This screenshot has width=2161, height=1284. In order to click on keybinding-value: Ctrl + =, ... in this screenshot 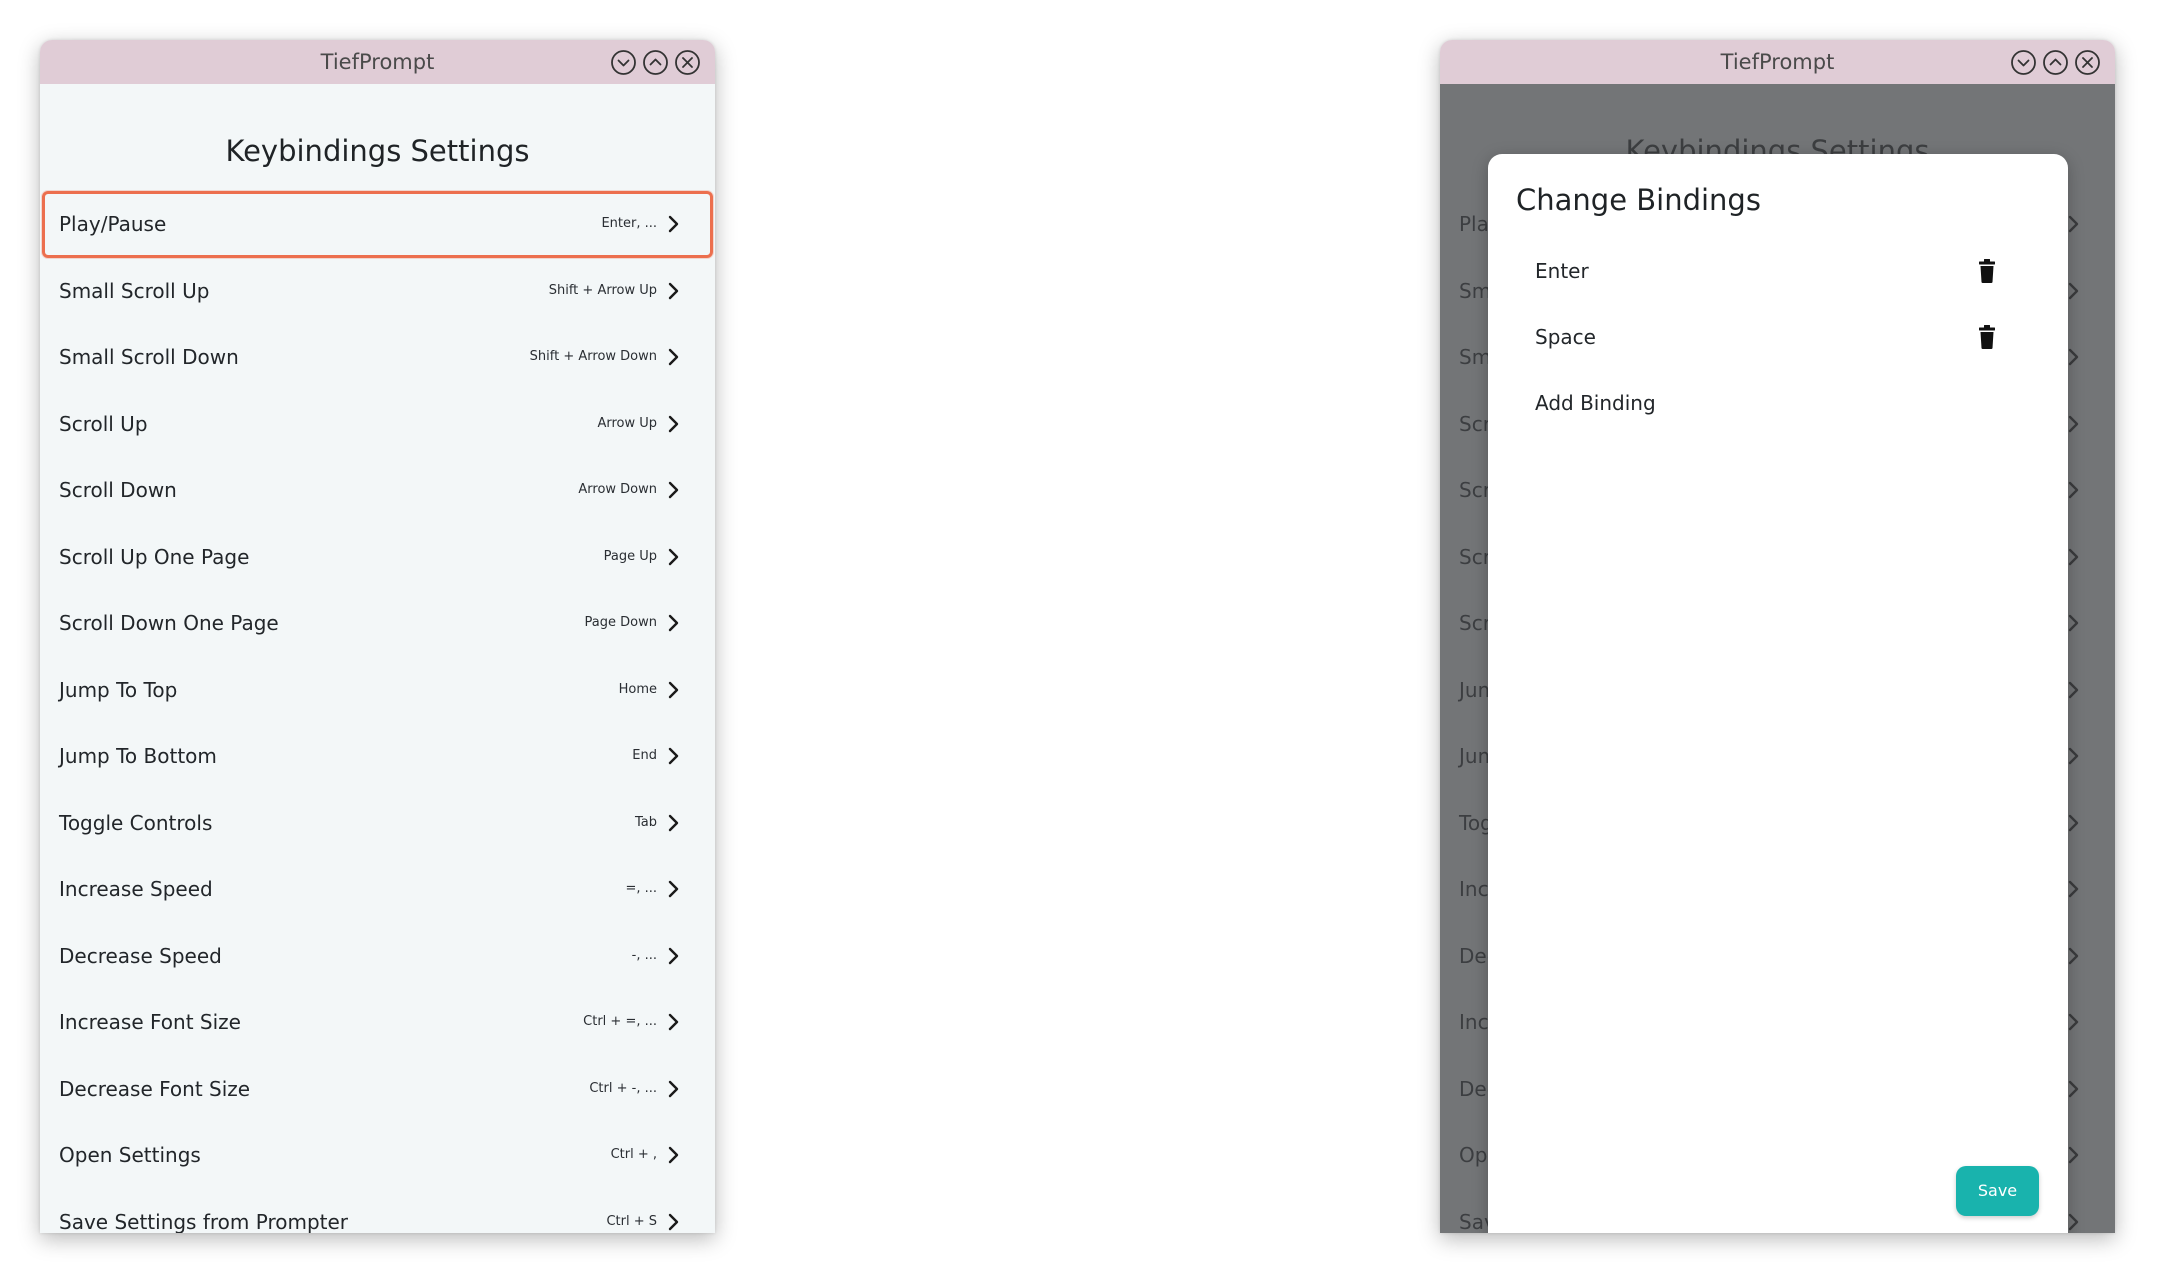, I will do `click(620, 1021)`.